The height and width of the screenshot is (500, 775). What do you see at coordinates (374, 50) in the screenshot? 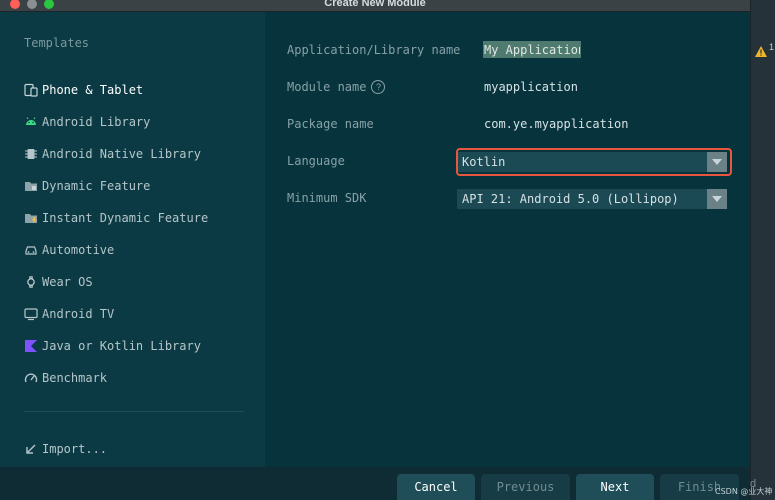
I see `app-name-label: Application/Library name` at bounding box center [374, 50].